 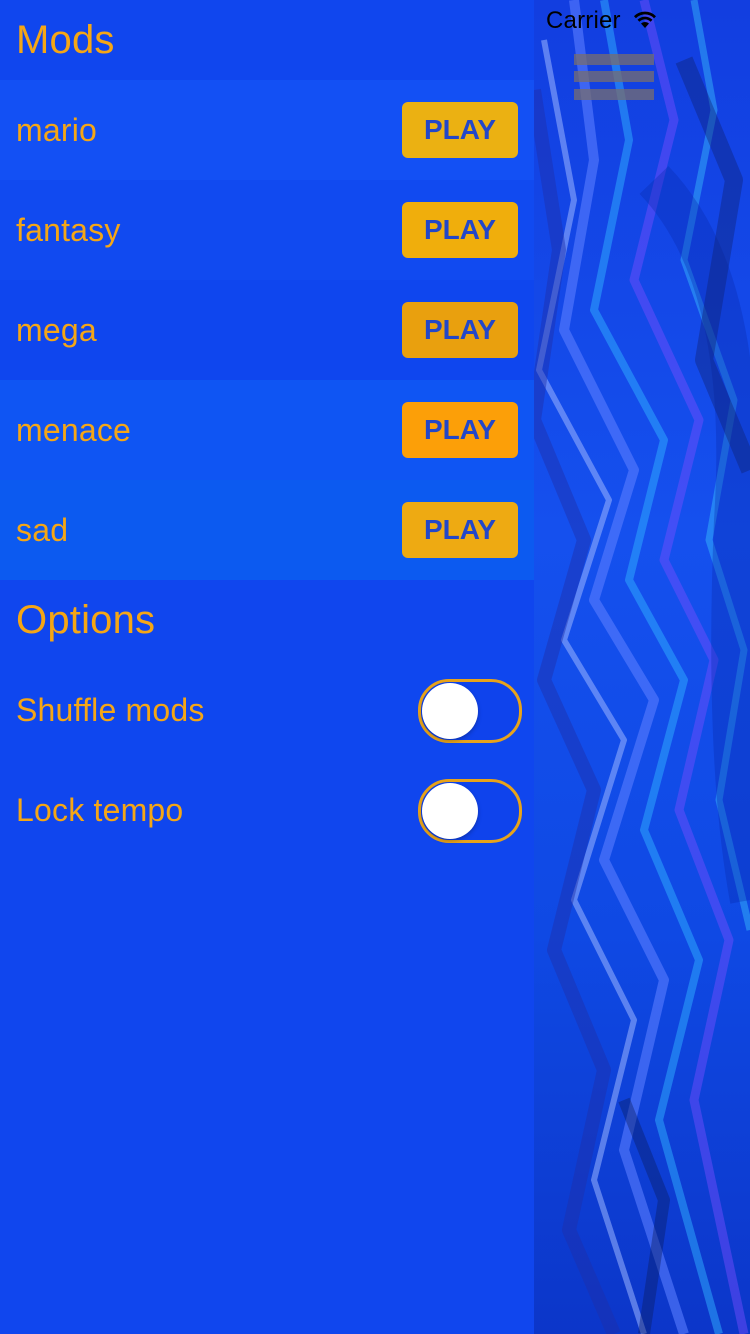 I want to click on mods-section-title: Mods, so click(x=267, y=40).